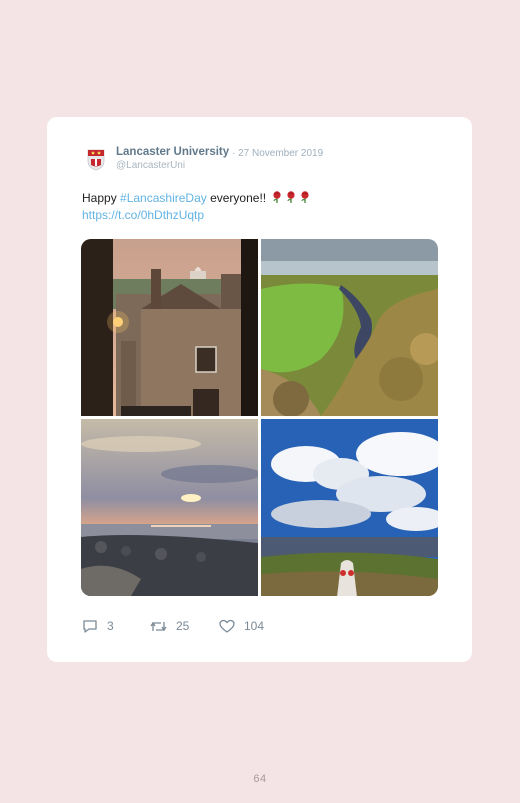  What do you see at coordinates (254, 626) in the screenshot?
I see `like-count: 104` at bounding box center [254, 626].